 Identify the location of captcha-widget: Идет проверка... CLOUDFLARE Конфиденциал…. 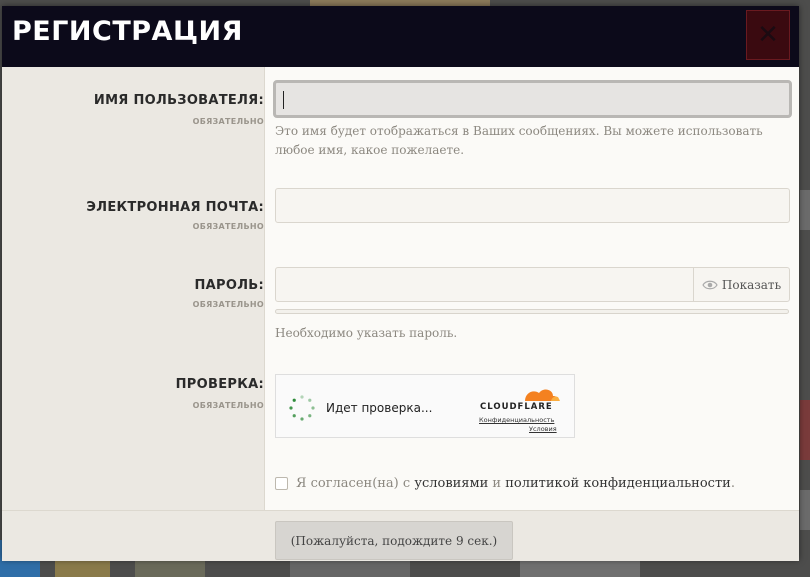
(425, 406).